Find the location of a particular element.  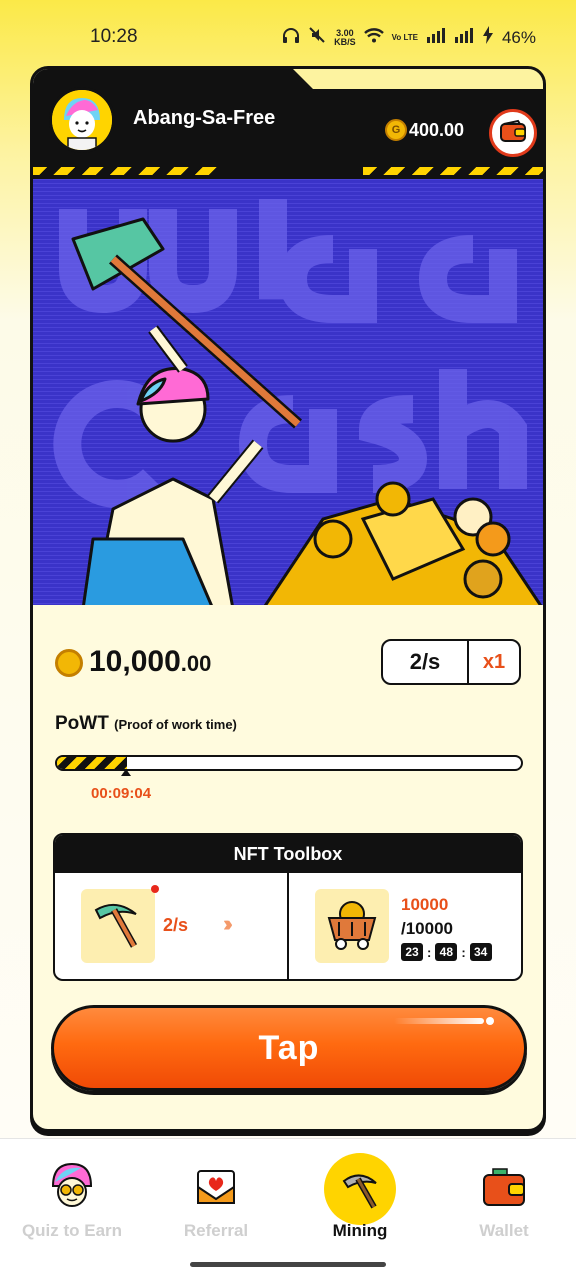

nav-item-mining: Mining is located at coordinates (360, 1194).